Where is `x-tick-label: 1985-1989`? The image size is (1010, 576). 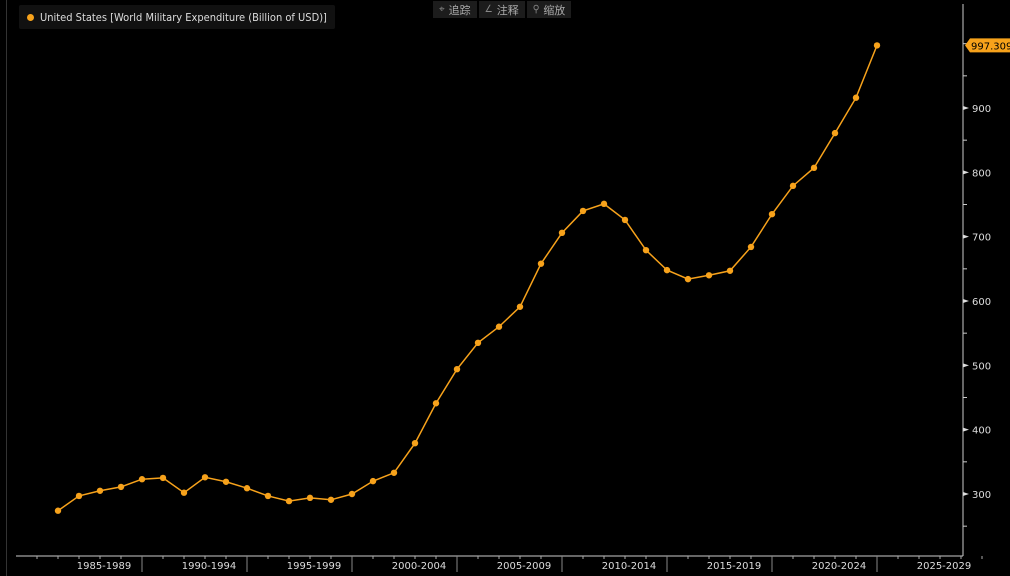 x-tick-label: 1985-1989 is located at coordinates (104, 566).